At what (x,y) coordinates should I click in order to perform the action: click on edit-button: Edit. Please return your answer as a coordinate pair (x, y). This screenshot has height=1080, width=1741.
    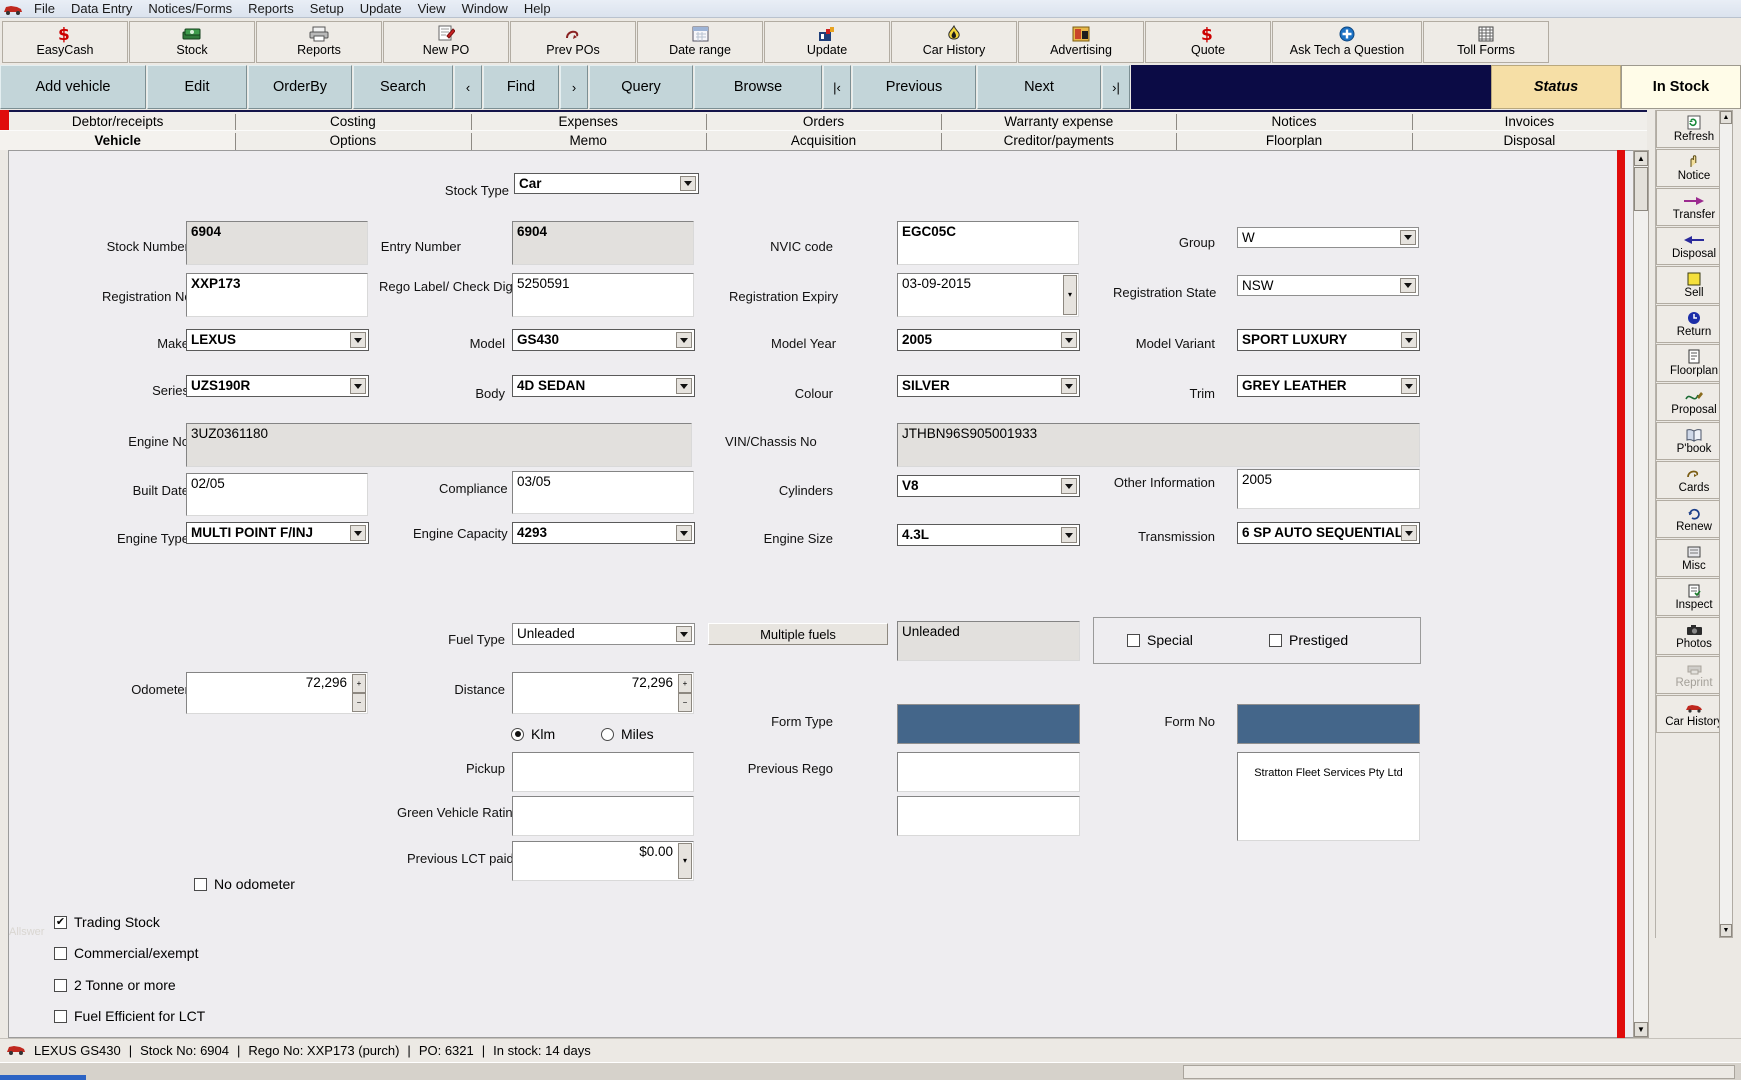
    Looking at the image, I should click on (197, 87).